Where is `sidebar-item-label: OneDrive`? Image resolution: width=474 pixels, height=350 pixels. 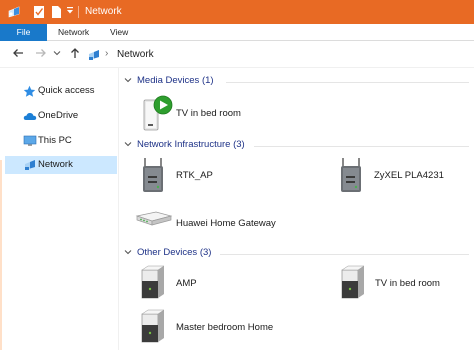 sidebar-item-label: OneDrive is located at coordinates (58, 115).